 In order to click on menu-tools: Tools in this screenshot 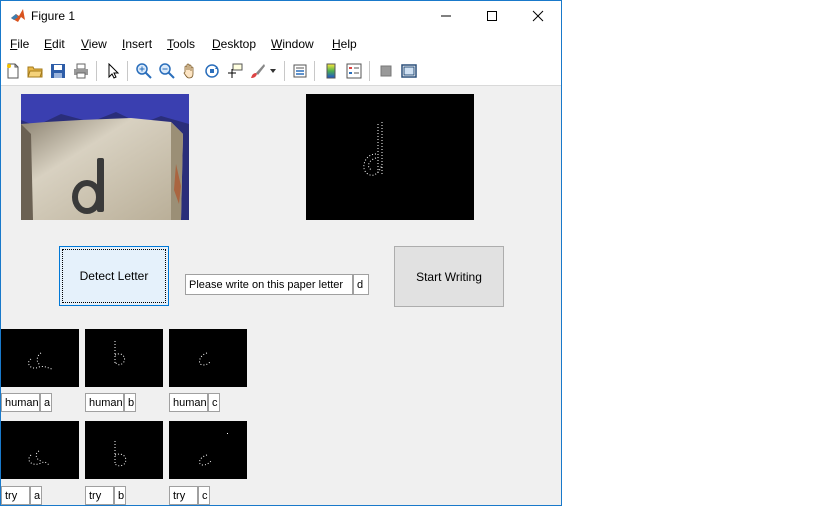, I will do `click(181, 44)`.